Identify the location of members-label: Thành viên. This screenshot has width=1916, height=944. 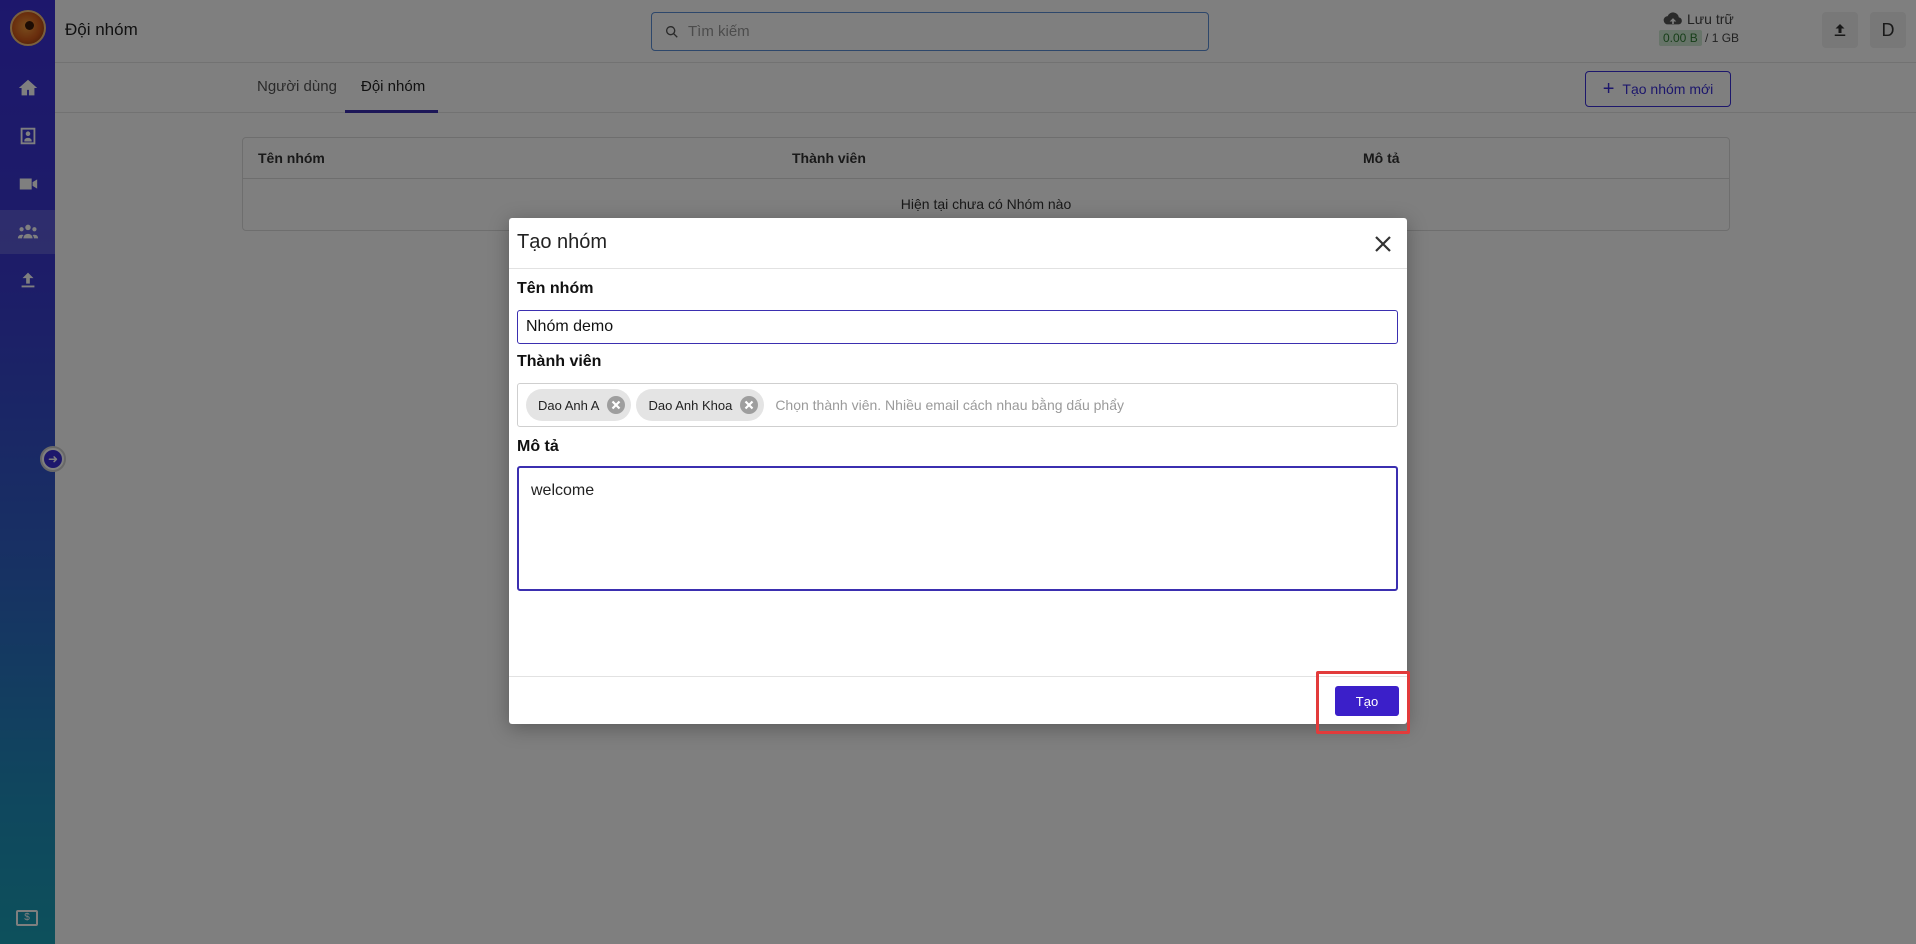
(559, 361).